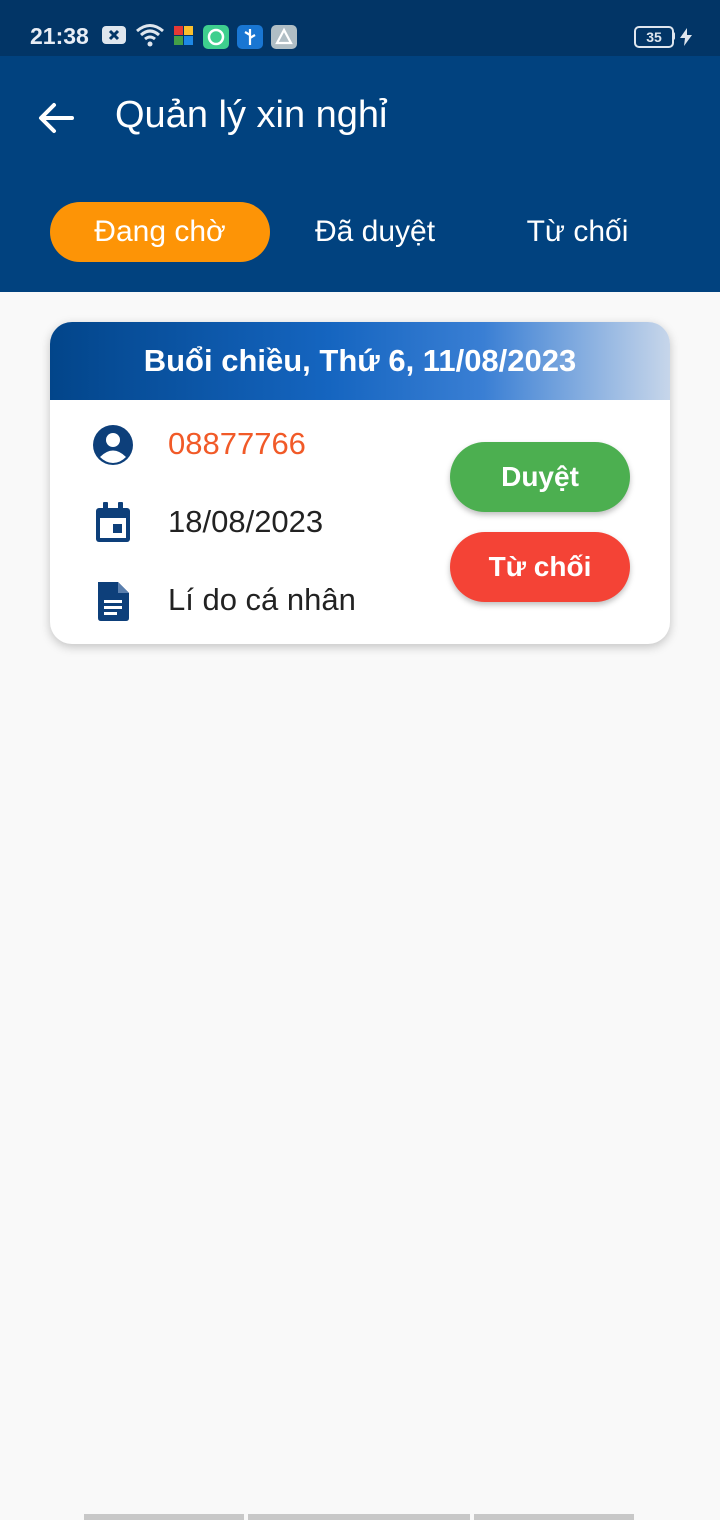 The width and height of the screenshot is (720, 1520). Describe the element at coordinates (360, 361) in the screenshot. I see `leave-request-header: Buổi chiều, Thứ 6, 11/08/2023` at that location.